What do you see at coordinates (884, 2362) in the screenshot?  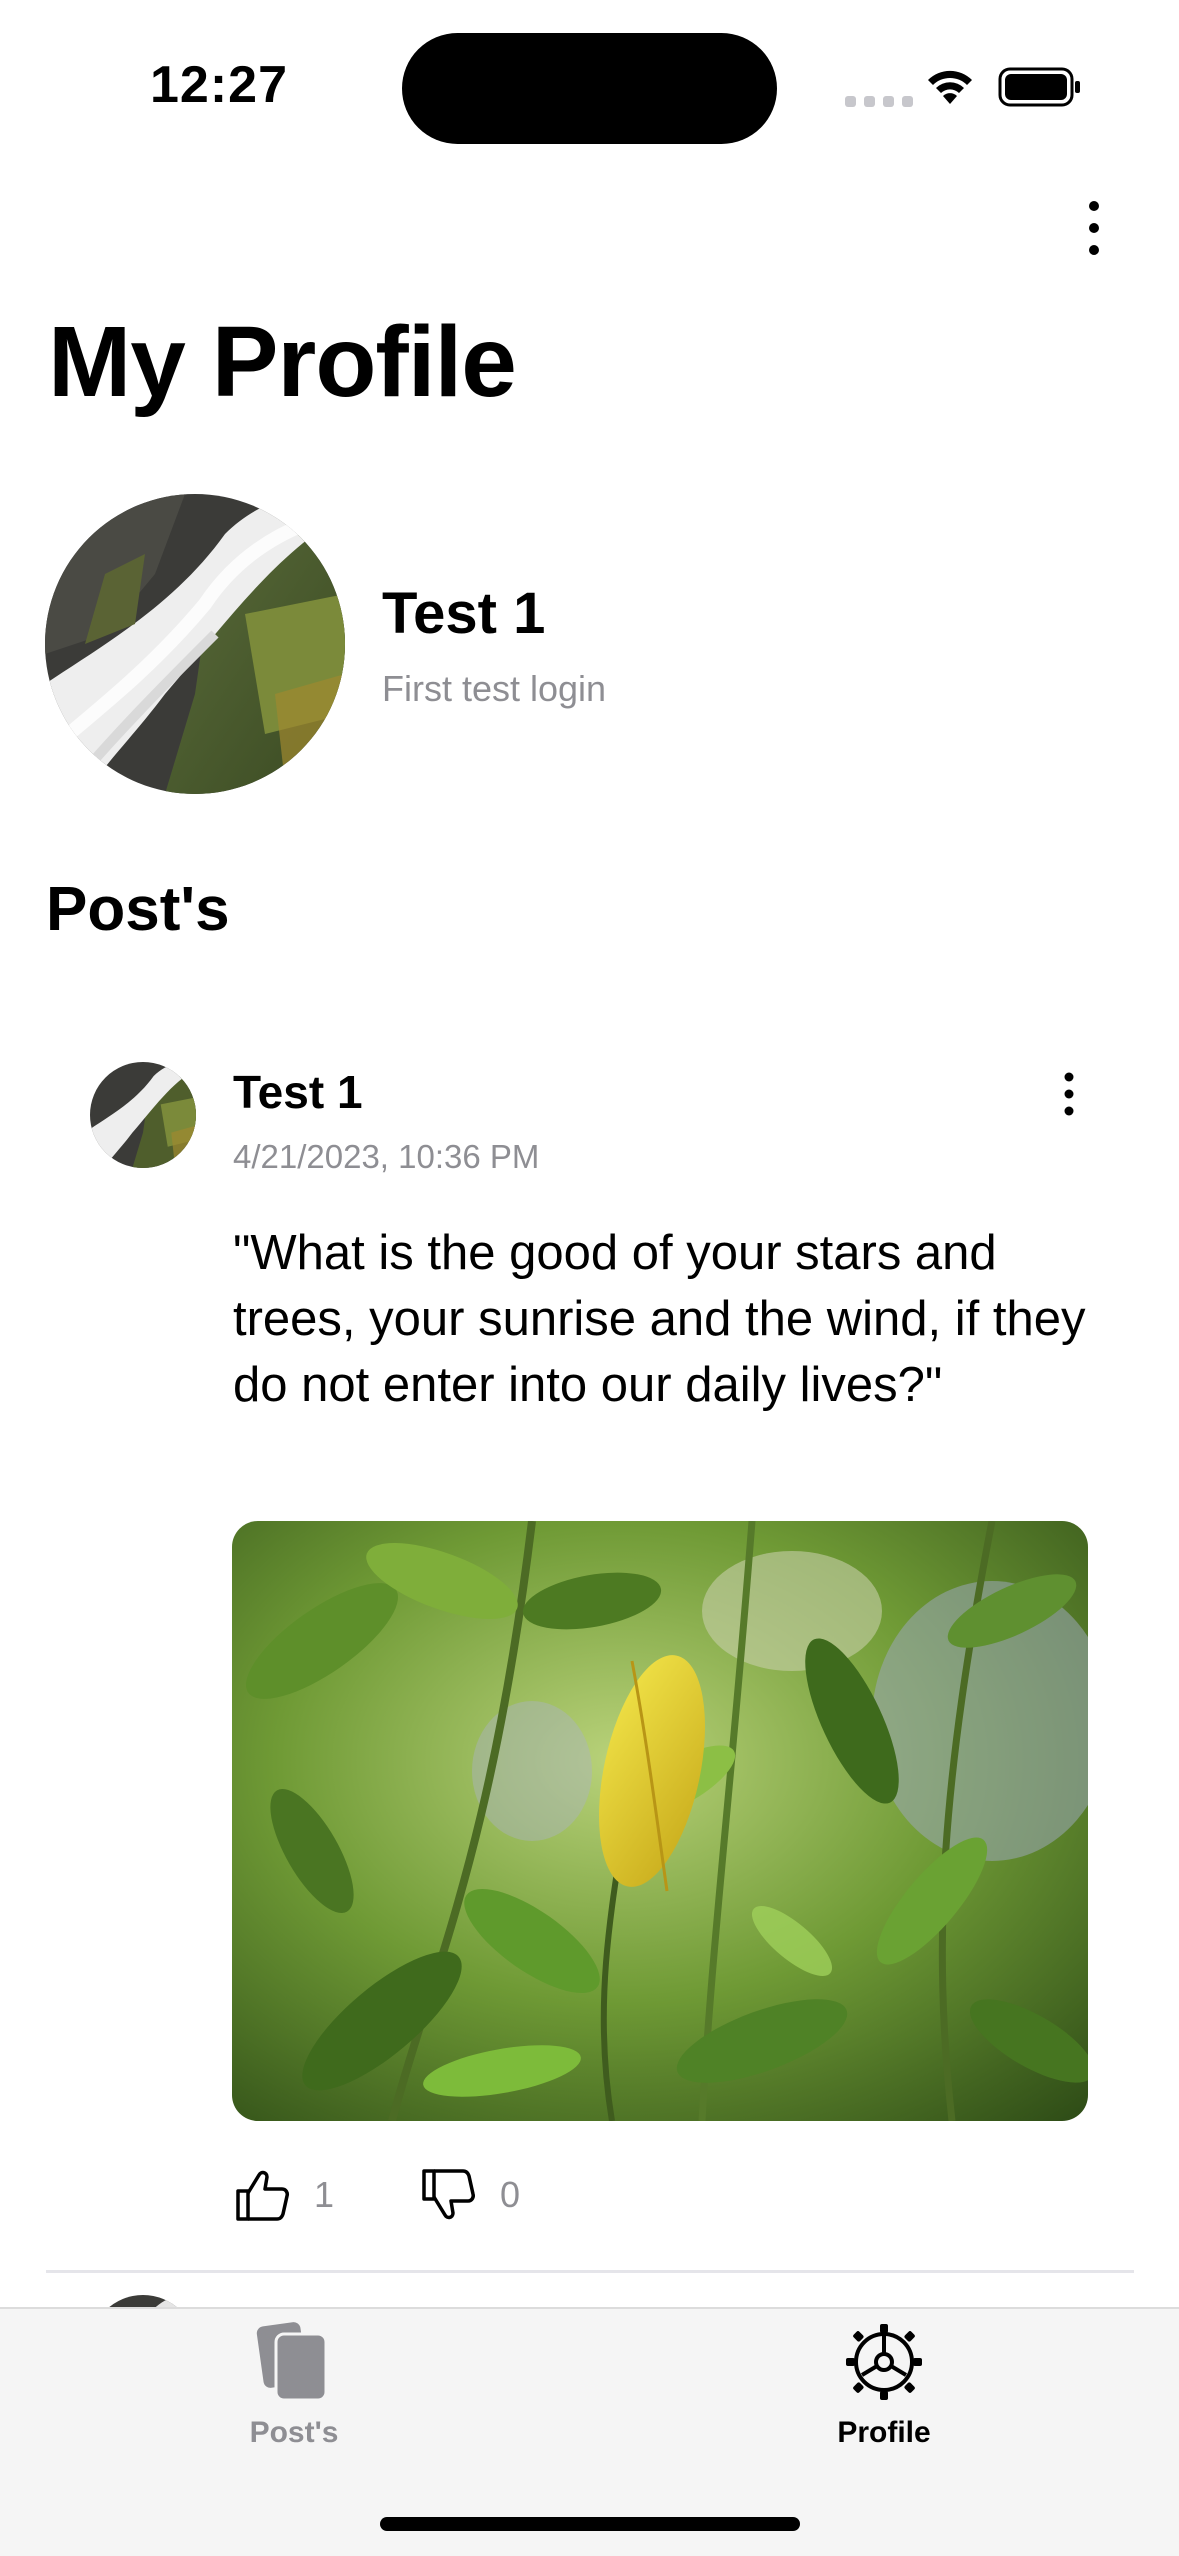 I see `gear-icon` at bounding box center [884, 2362].